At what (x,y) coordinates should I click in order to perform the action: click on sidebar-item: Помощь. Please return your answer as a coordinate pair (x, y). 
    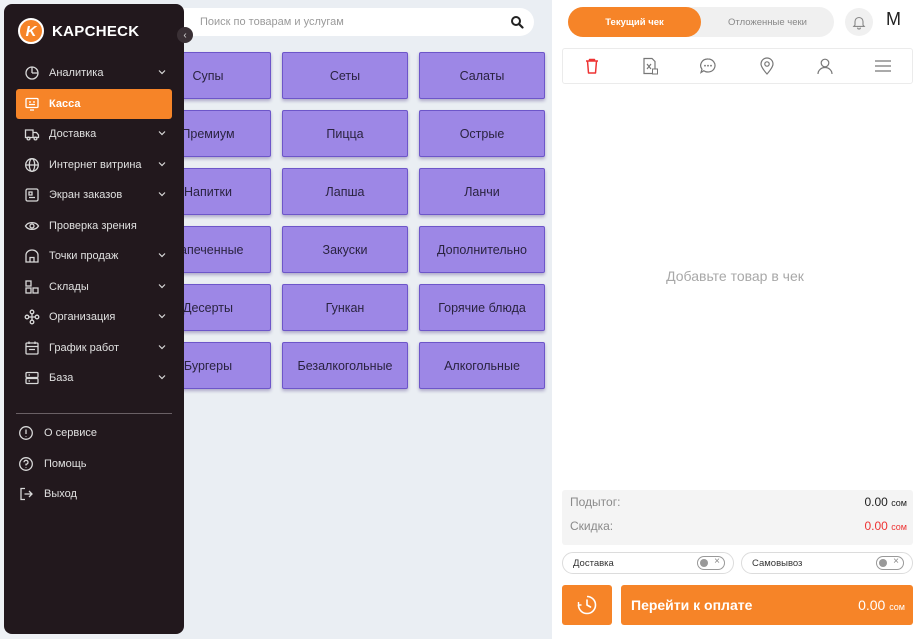
    Looking at the image, I should click on (94, 464).